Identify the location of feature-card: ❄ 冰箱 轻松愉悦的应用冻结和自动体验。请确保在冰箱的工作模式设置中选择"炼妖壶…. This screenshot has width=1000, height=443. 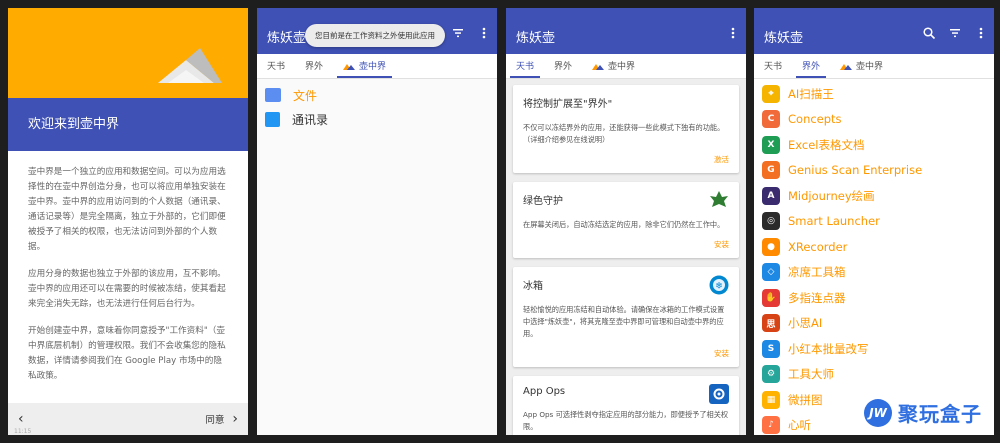
(626, 317).